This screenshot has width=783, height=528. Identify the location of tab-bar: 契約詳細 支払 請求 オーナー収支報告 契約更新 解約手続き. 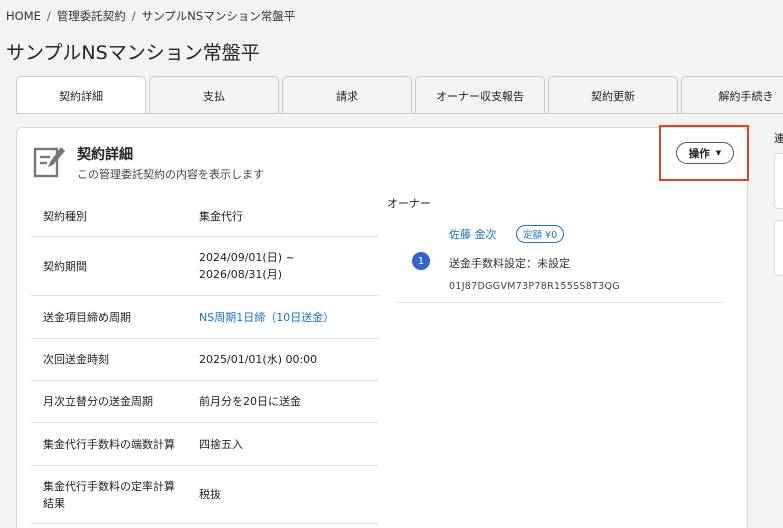
(399, 95).